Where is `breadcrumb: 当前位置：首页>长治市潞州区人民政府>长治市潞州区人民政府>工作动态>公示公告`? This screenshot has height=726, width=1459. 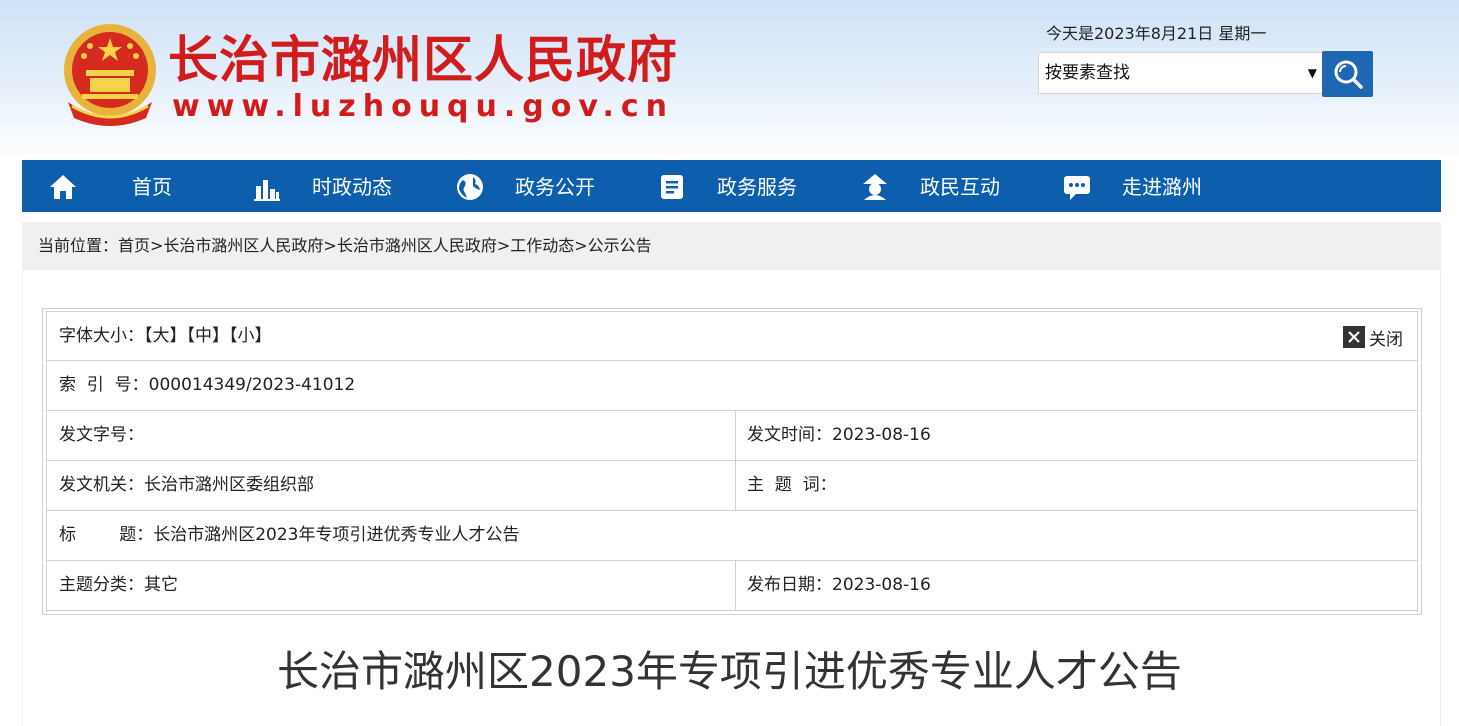
breadcrumb: 当前位置：首页>长治市潞州区人民政府>长治市潞州区人民政府>工作动态>公示公告 is located at coordinates (731, 246).